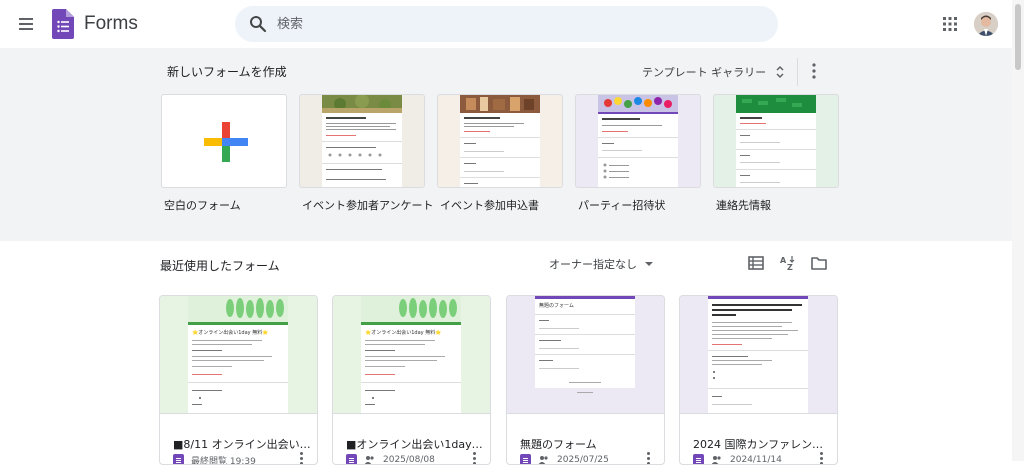 The height and width of the screenshot is (465, 1024). I want to click on google-apps-icon, so click(950, 24).